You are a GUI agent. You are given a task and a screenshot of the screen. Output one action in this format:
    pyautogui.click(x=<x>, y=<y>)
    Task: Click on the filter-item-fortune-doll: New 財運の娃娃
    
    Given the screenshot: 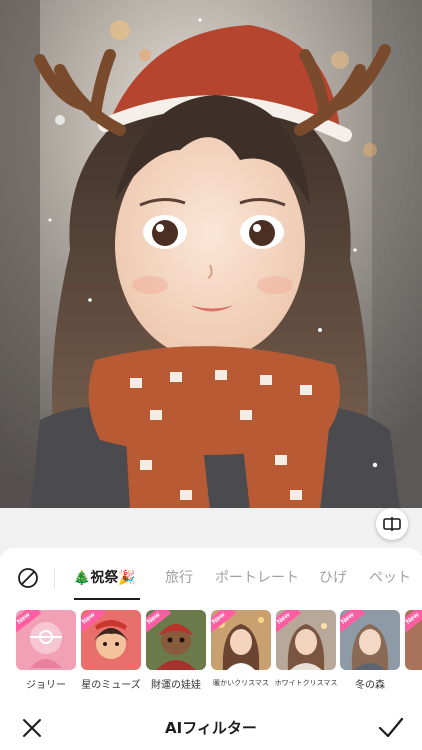 What is the action you would take?
    pyautogui.click(x=176, y=651)
    